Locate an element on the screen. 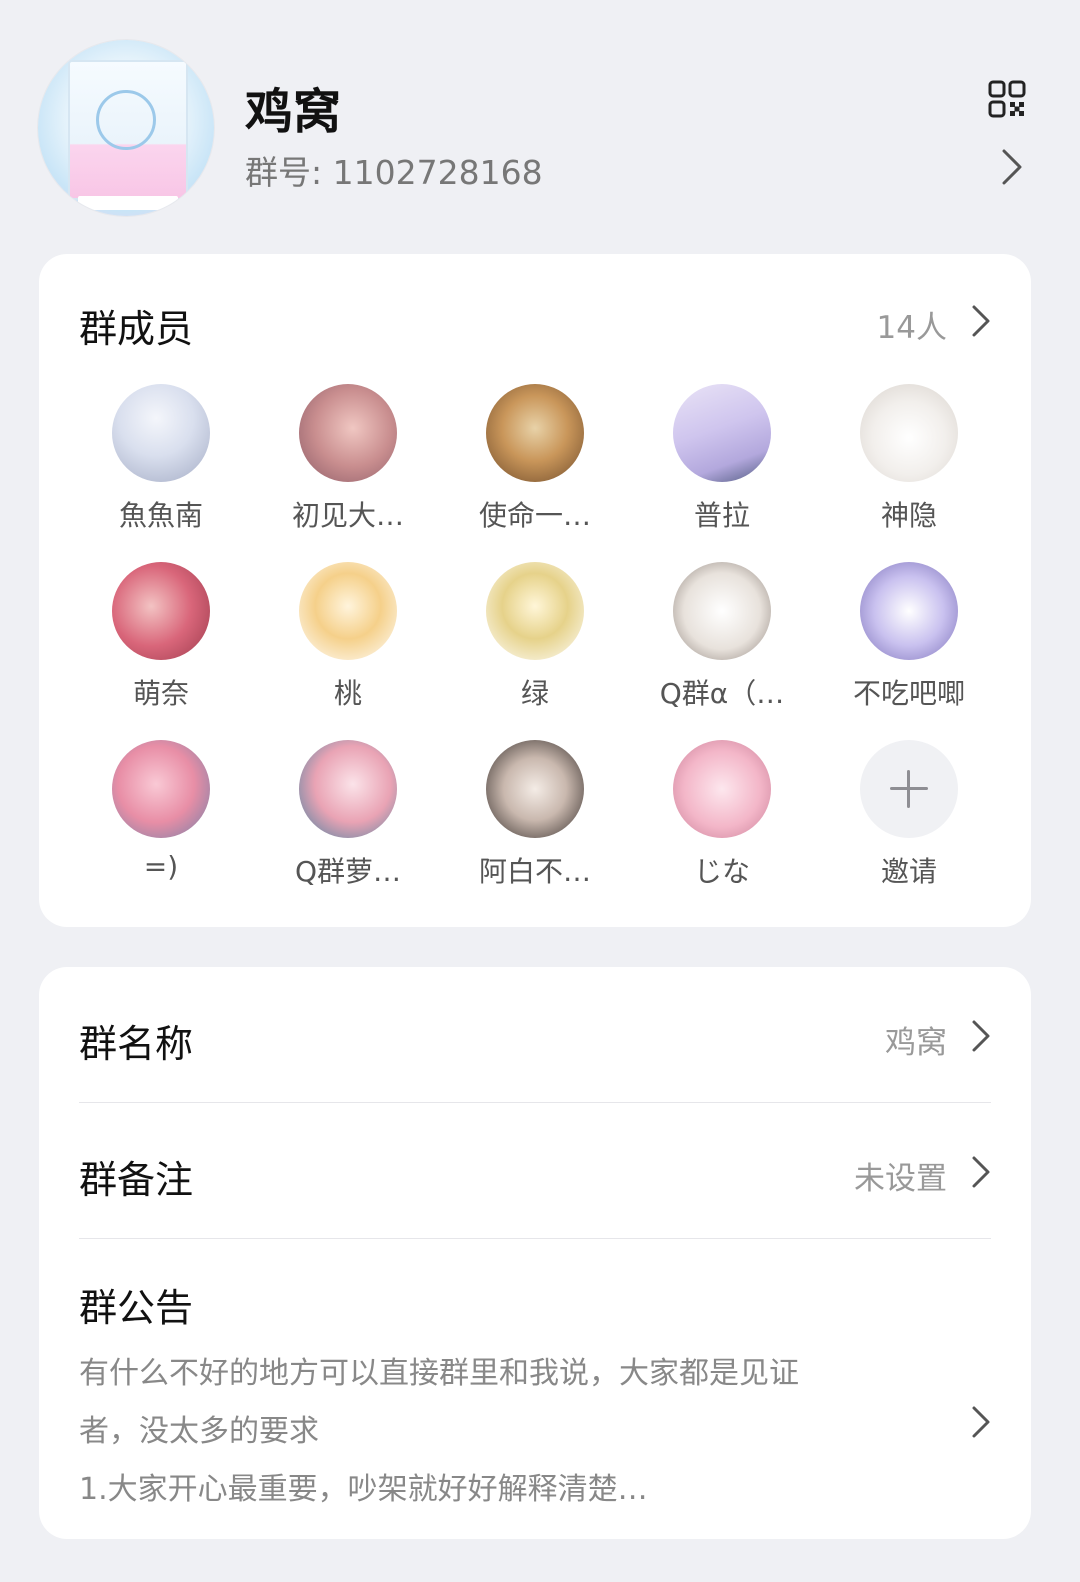 The height and width of the screenshot is (1582, 1080). invite-button: 邀请 is located at coordinates (909, 820).